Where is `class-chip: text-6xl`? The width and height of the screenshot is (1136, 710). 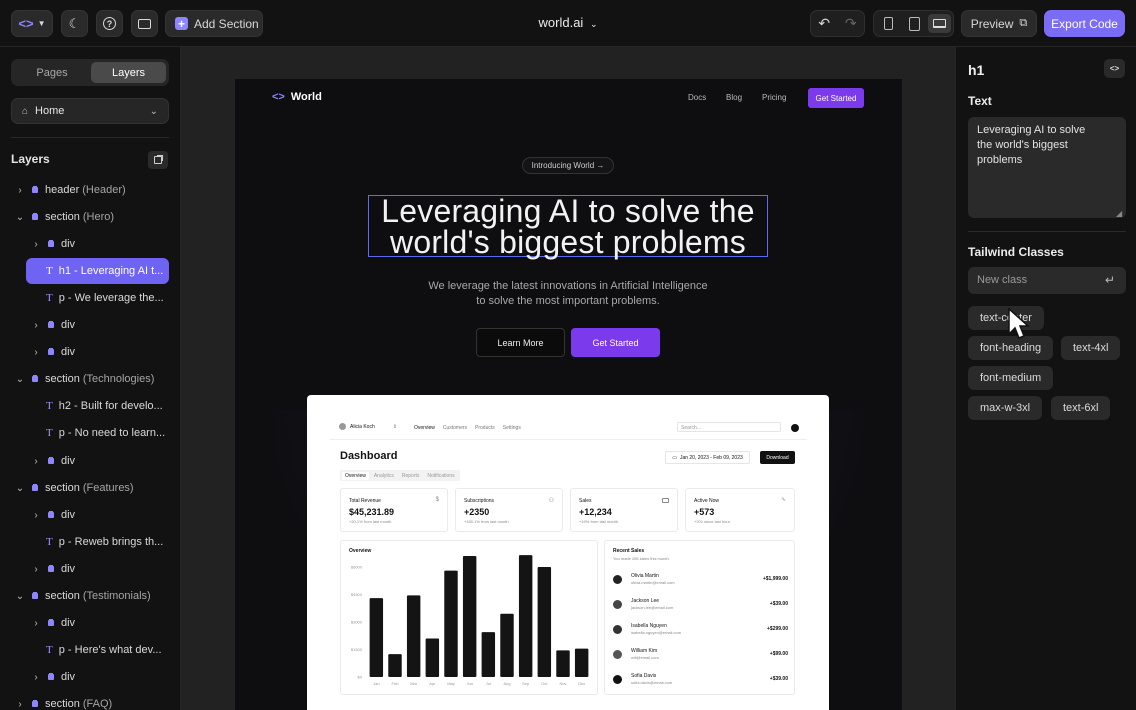 class-chip: text-6xl is located at coordinates (1081, 408).